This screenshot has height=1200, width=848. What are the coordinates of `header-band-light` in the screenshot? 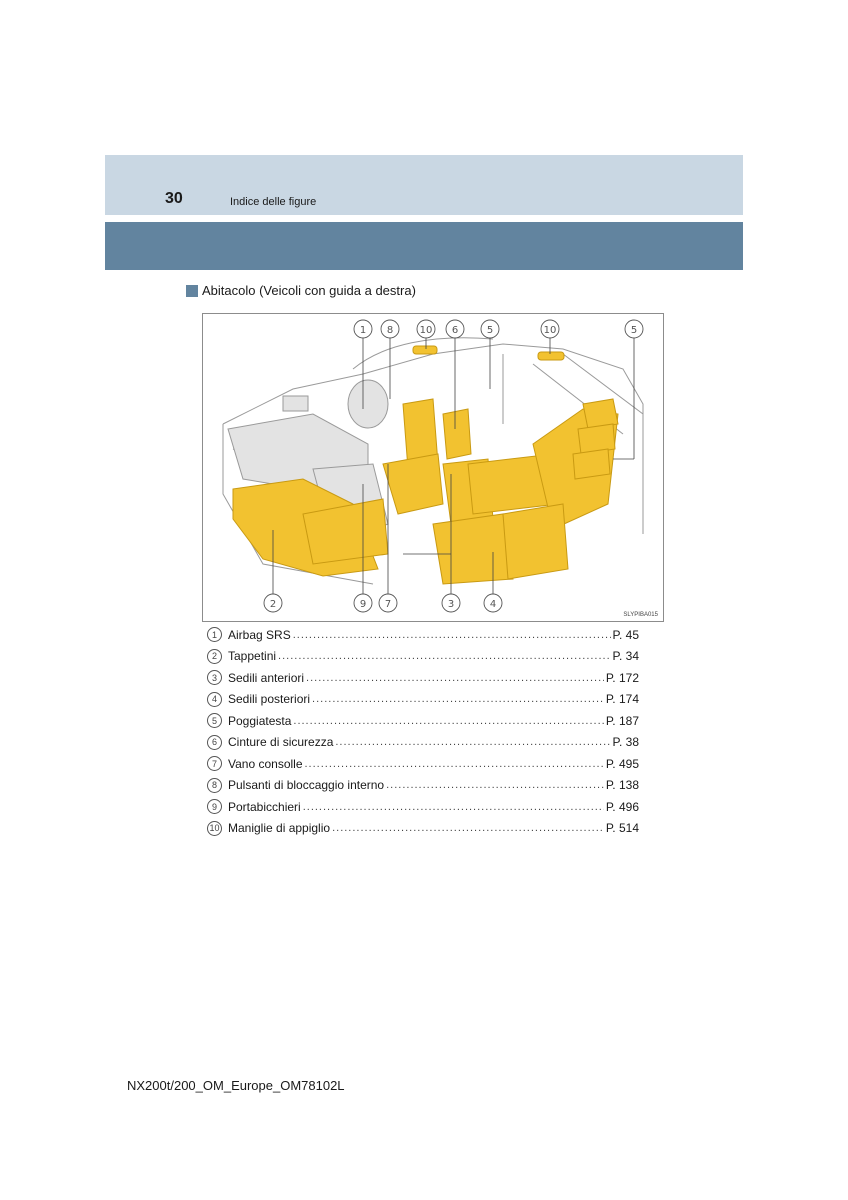 It's located at (424, 185).